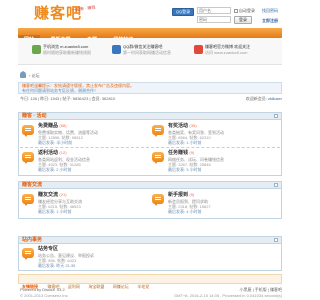 The image size is (320, 300). I want to click on qq-icon, so click(116, 49).